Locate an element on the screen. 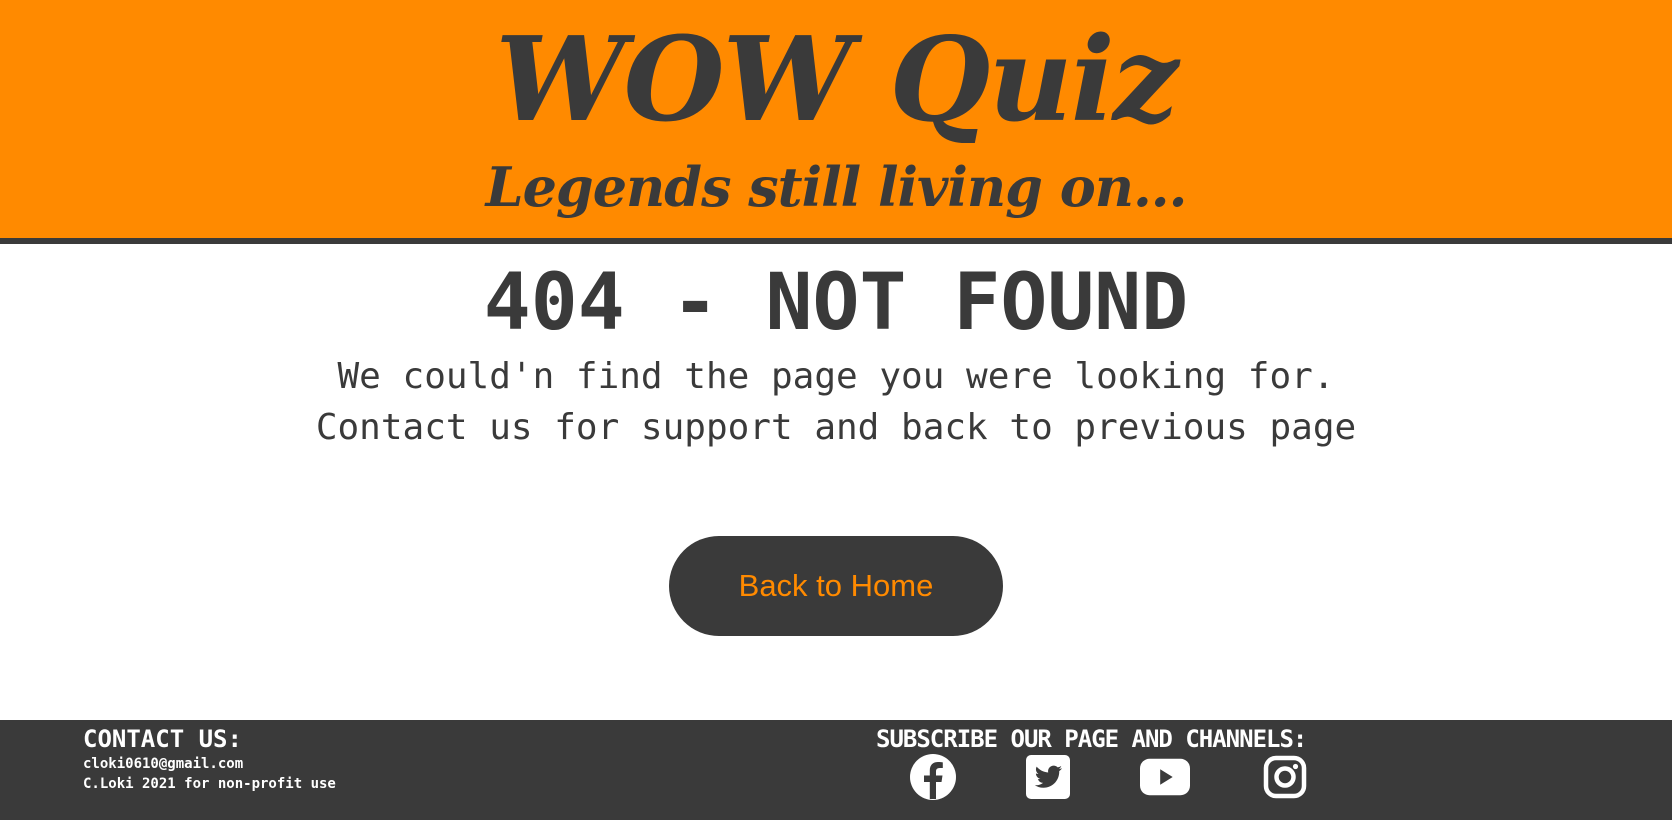 The width and height of the screenshot is (1672, 820). contact-heading: CONTACT US: is located at coordinates (162, 739).